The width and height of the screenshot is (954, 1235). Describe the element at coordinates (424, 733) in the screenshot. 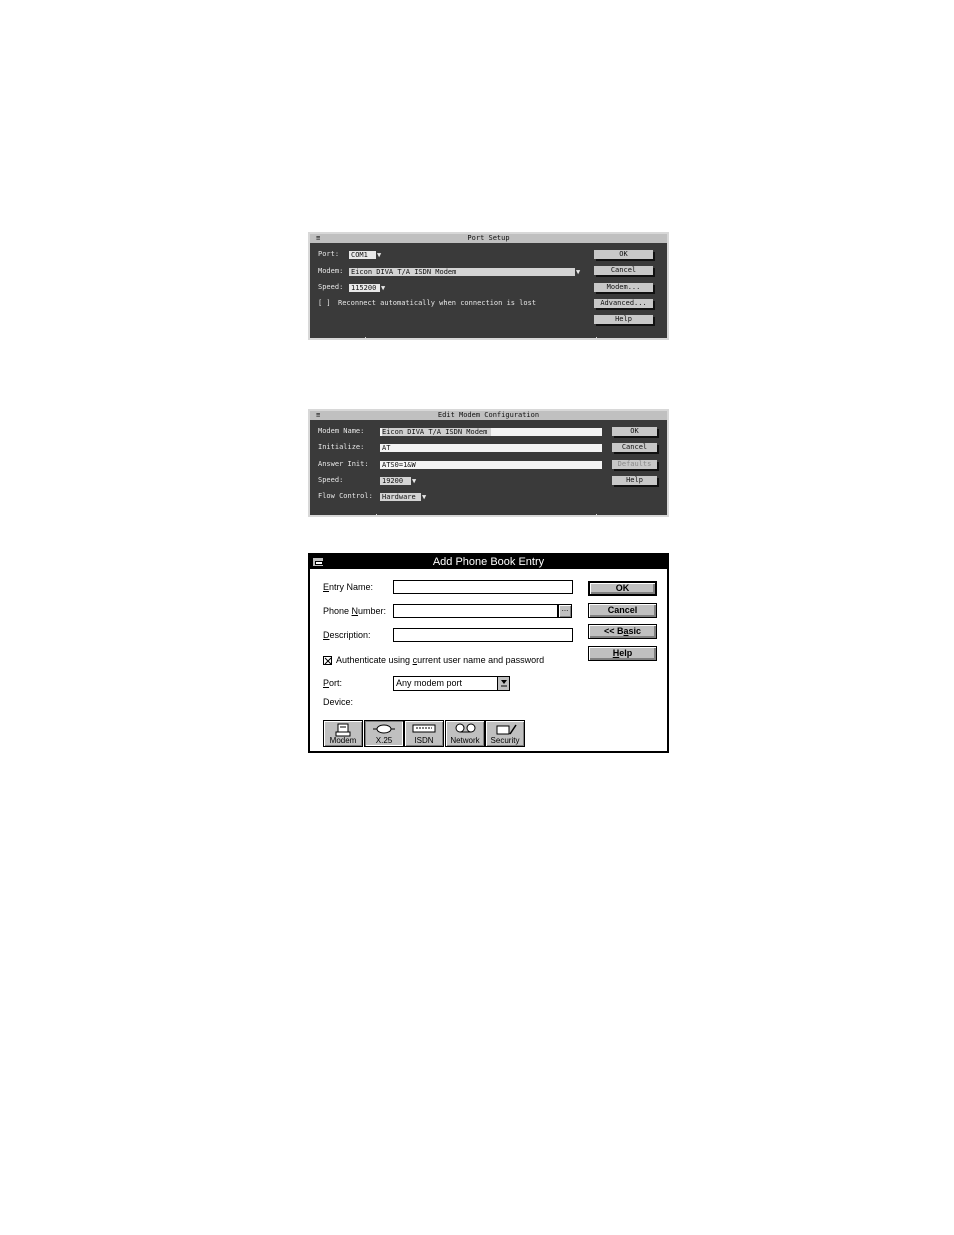

I see `toolbar-isdn-button: ISDN` at that location.